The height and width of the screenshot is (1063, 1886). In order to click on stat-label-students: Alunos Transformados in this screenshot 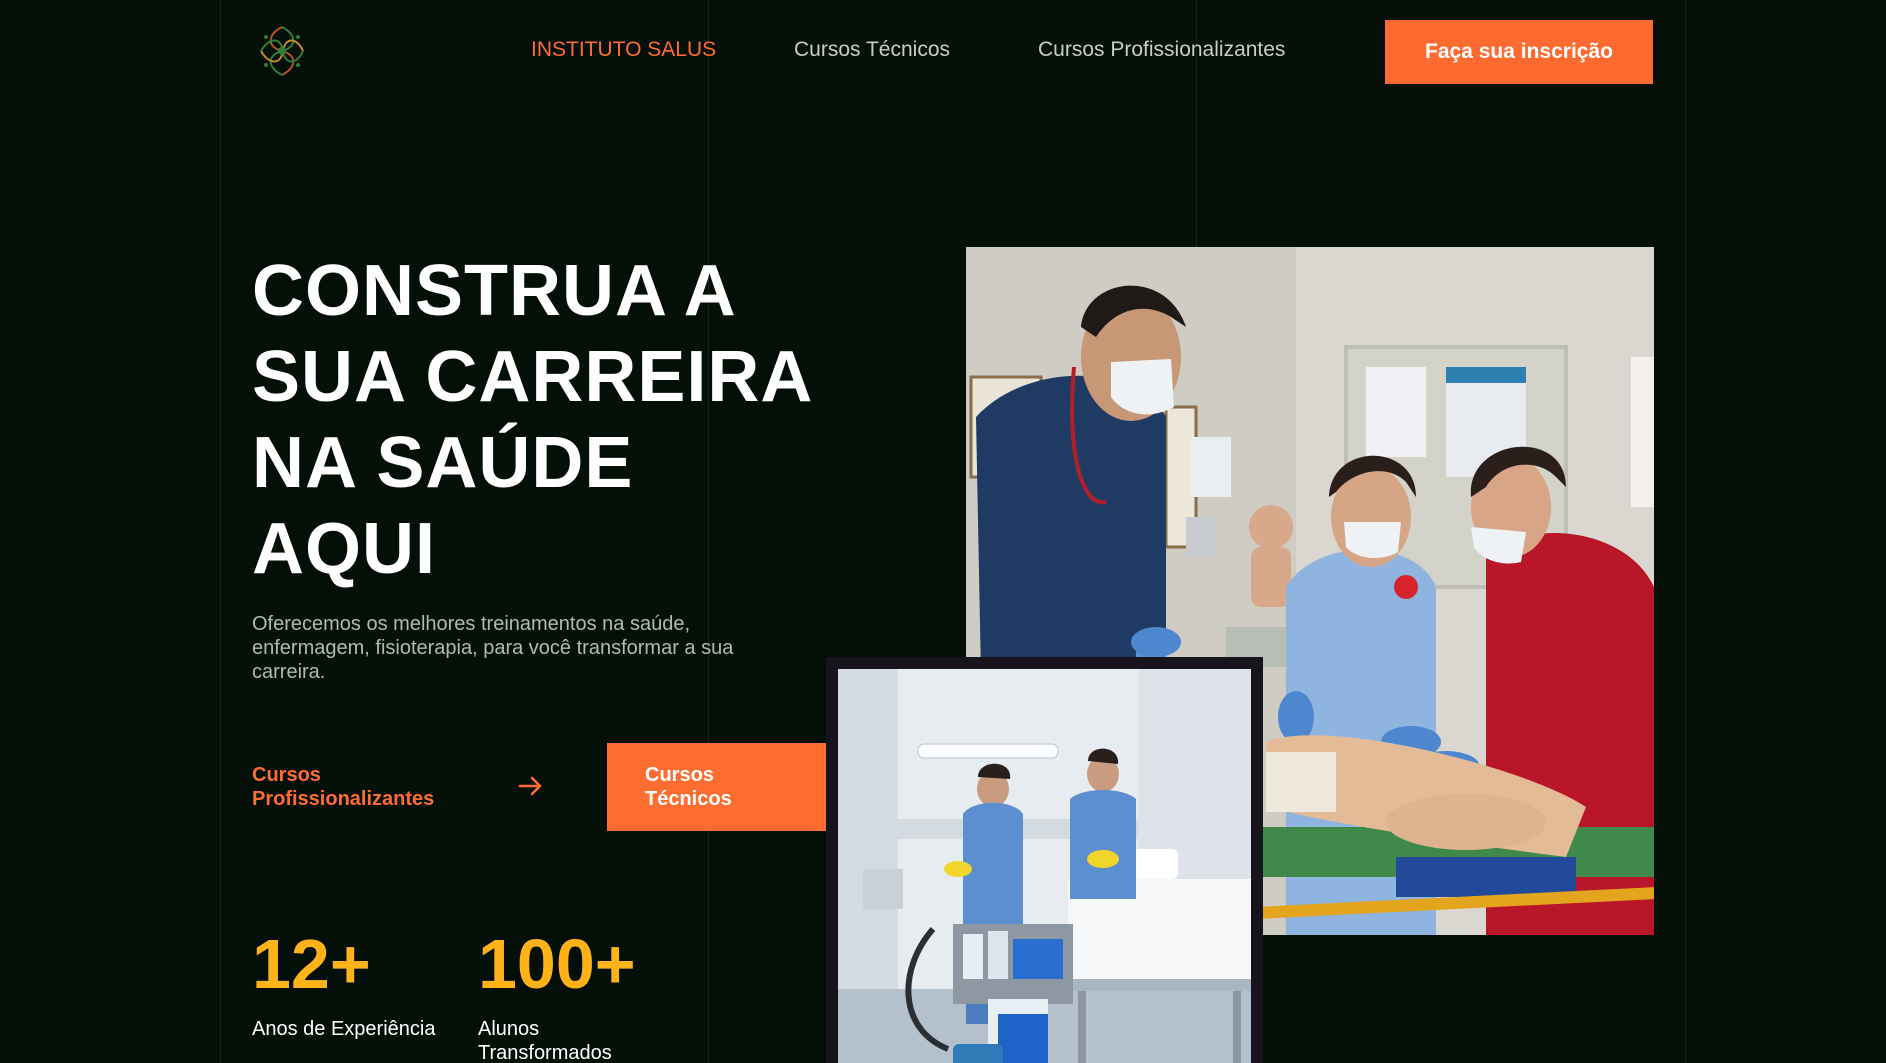, I will do `click(545, 1040)`.